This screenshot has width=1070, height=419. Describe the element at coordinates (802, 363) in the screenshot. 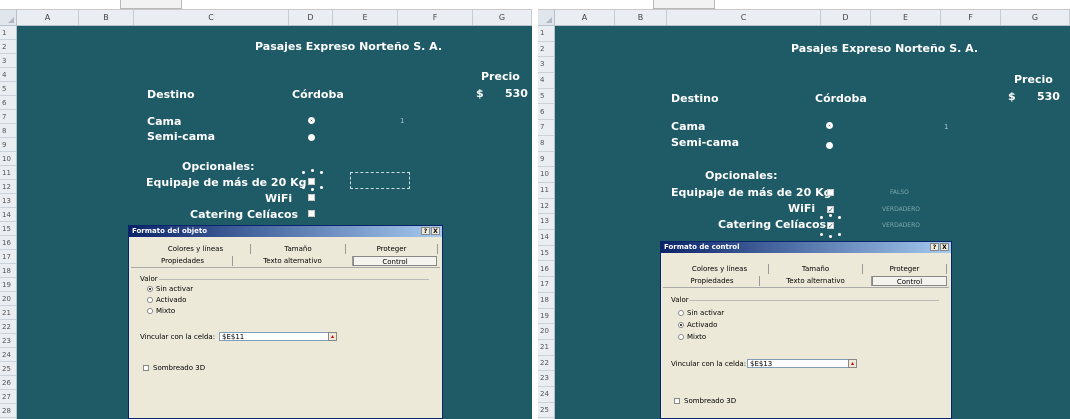

I see `link-cell-input: $E$13` at that location.